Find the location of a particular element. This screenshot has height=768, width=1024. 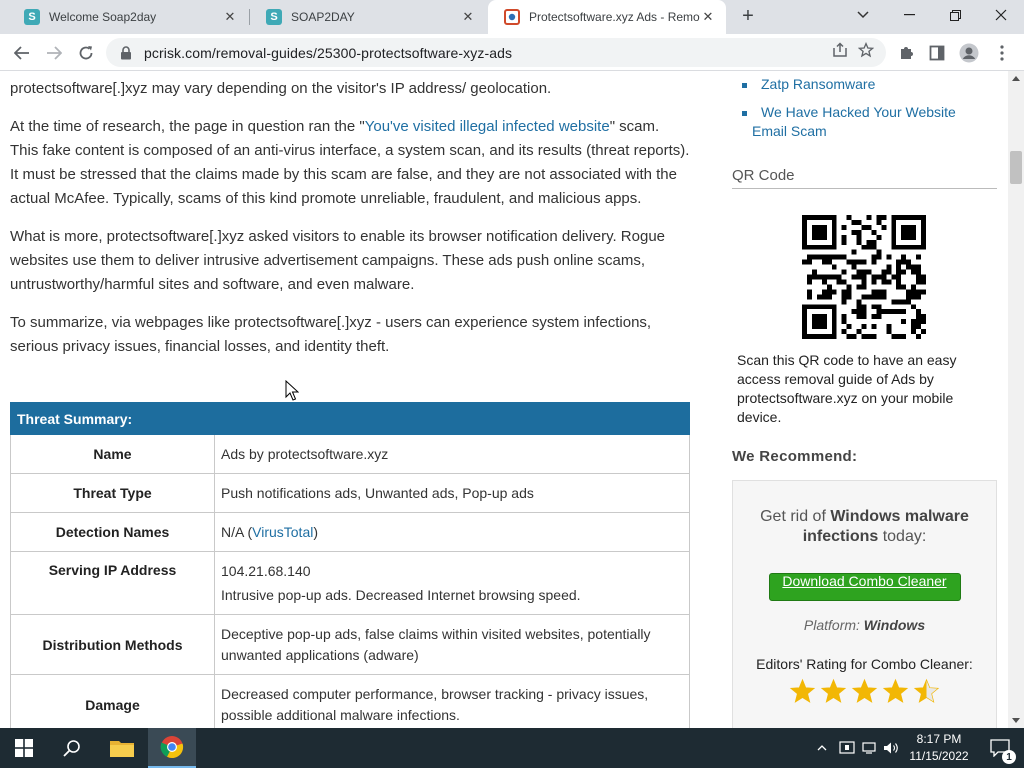

list-item: We Have Hacked Your Website Email Scam is located at coordinates (867, 122).